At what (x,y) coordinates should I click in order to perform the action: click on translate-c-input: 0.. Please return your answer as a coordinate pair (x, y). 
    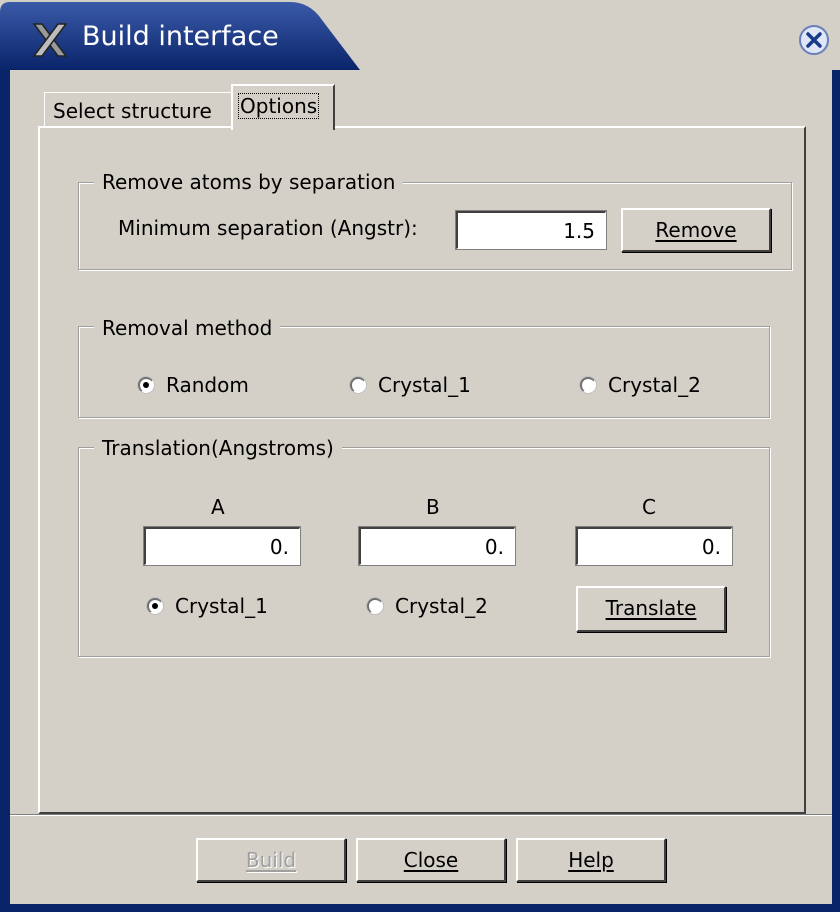
    Looking at the image, I should click on (654, 546).